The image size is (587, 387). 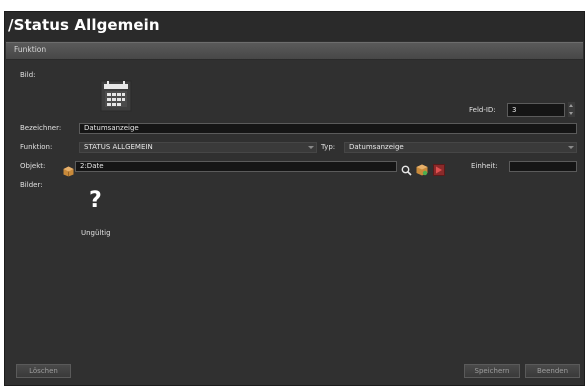 I want to click on bilder-label: Bilder:, so click(x=31, y=185).